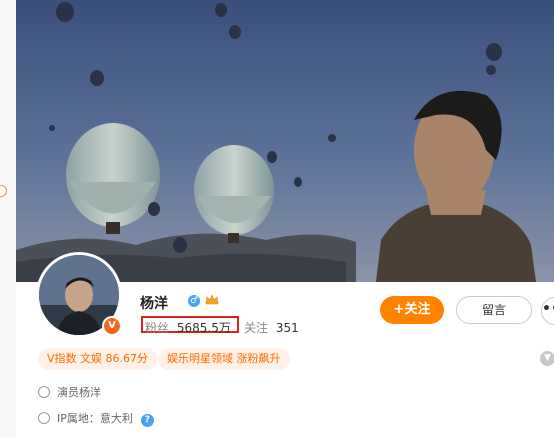 This screenshot has height=437, width=554. What do you see at coordinates (79, 392) in the screenshot?
I see `bio-text: 演员杨洋` at bounding box center [79, 392].